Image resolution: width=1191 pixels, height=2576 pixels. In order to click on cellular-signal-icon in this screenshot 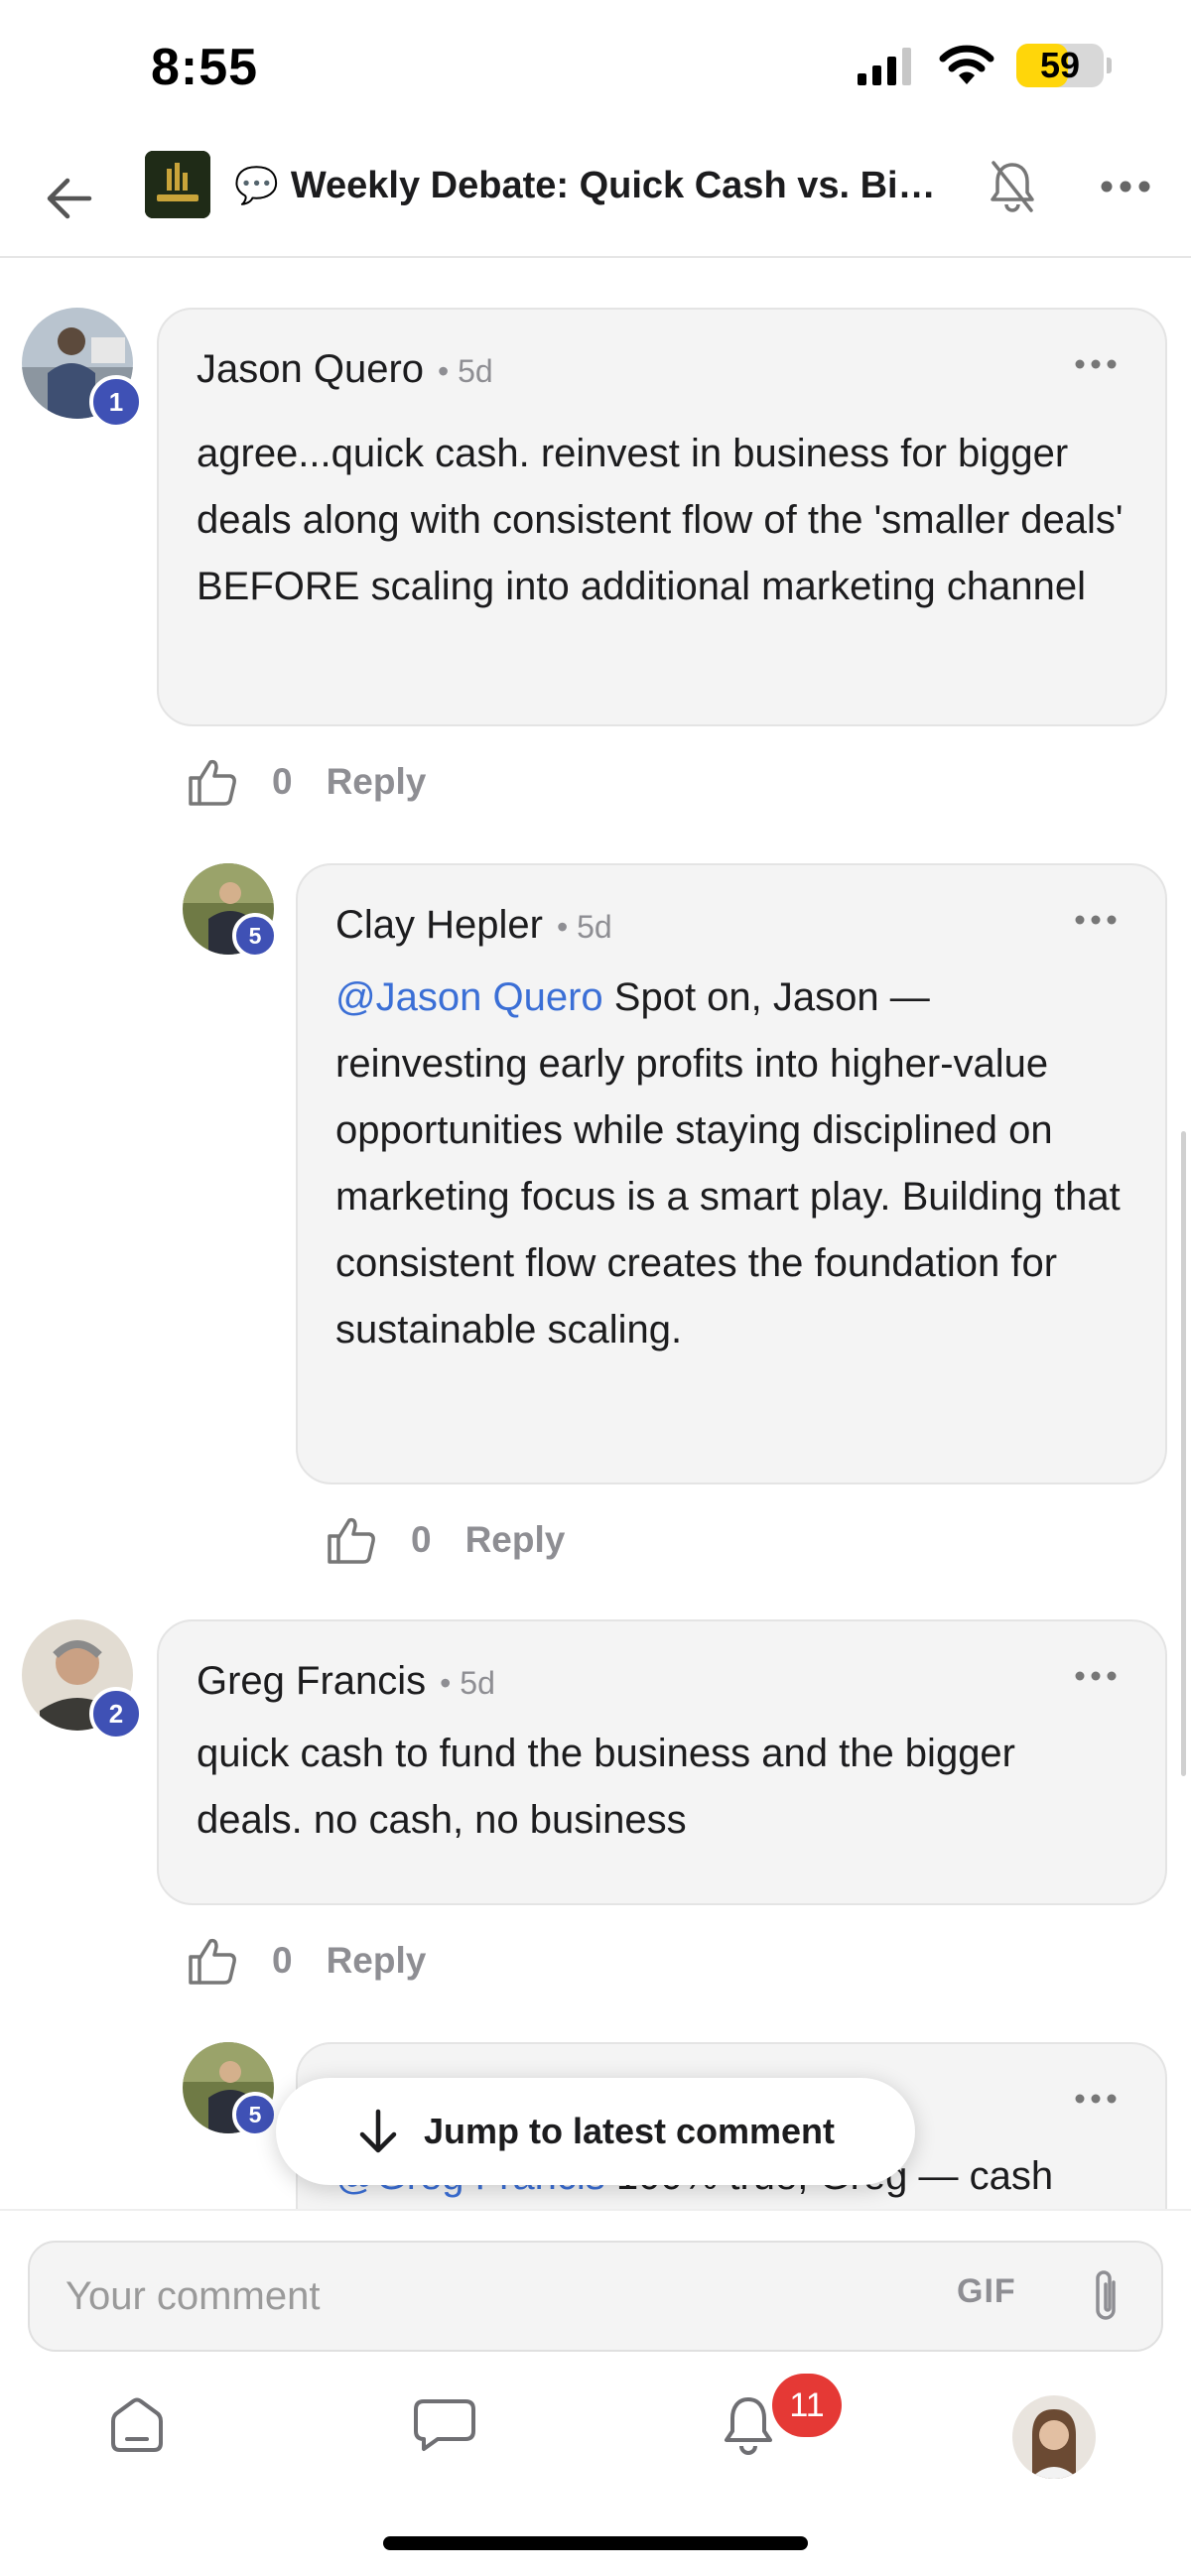, I will do `click(885, 67)`.